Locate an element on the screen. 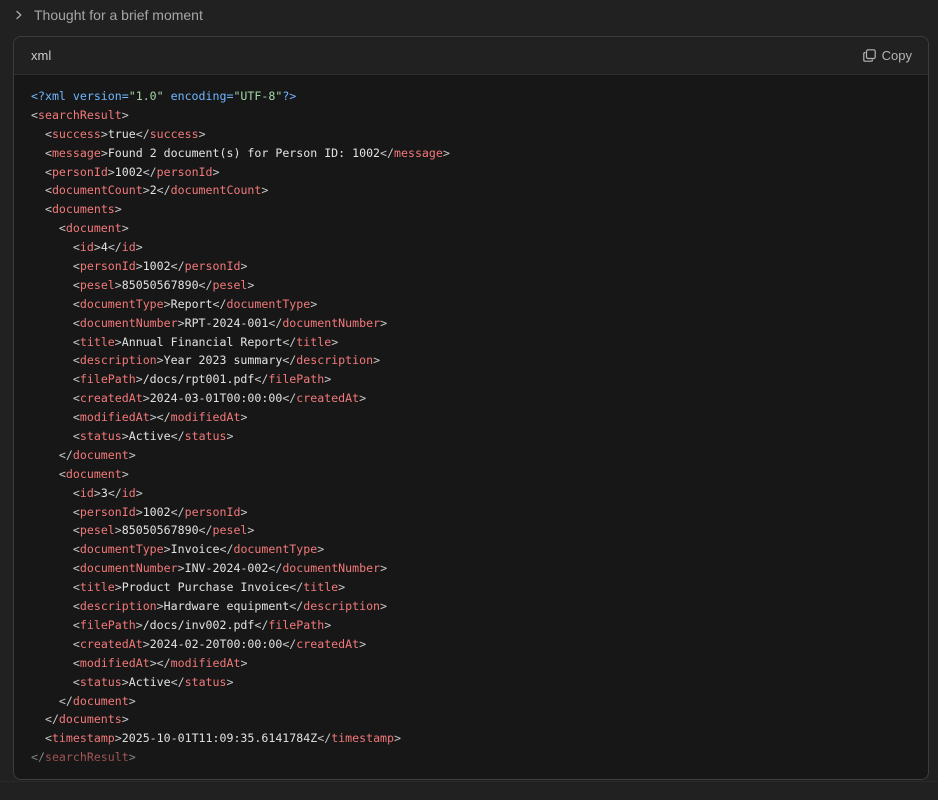 The image size is (938, 800). thought-toggle: Thought for a brief moment is located at coordinates (107, 15).